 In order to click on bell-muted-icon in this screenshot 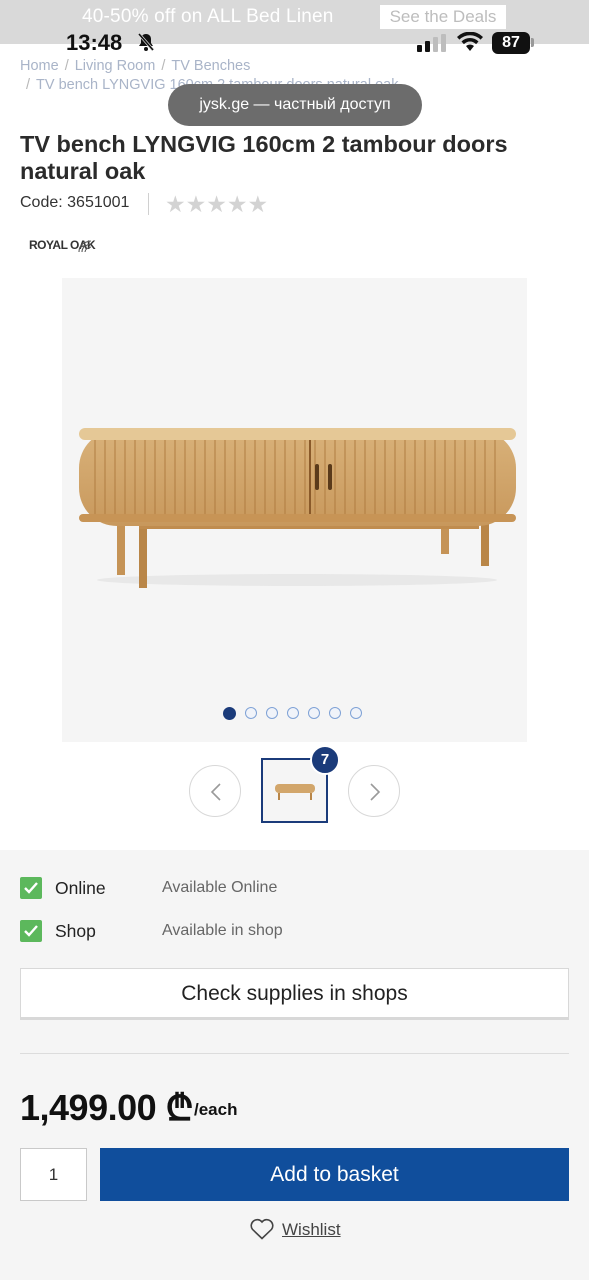, I will do `click(146, 44)`.